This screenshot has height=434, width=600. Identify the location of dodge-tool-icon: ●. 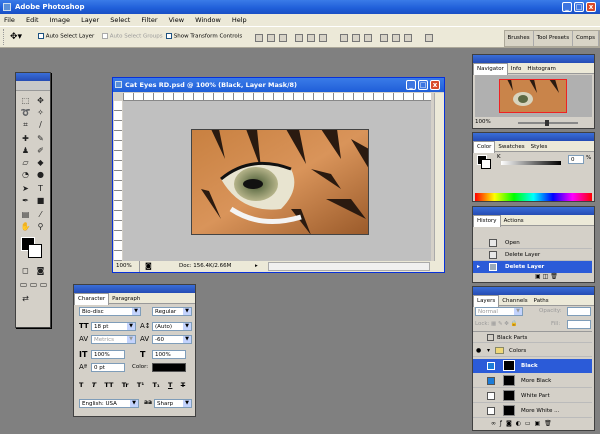
(40, 174).